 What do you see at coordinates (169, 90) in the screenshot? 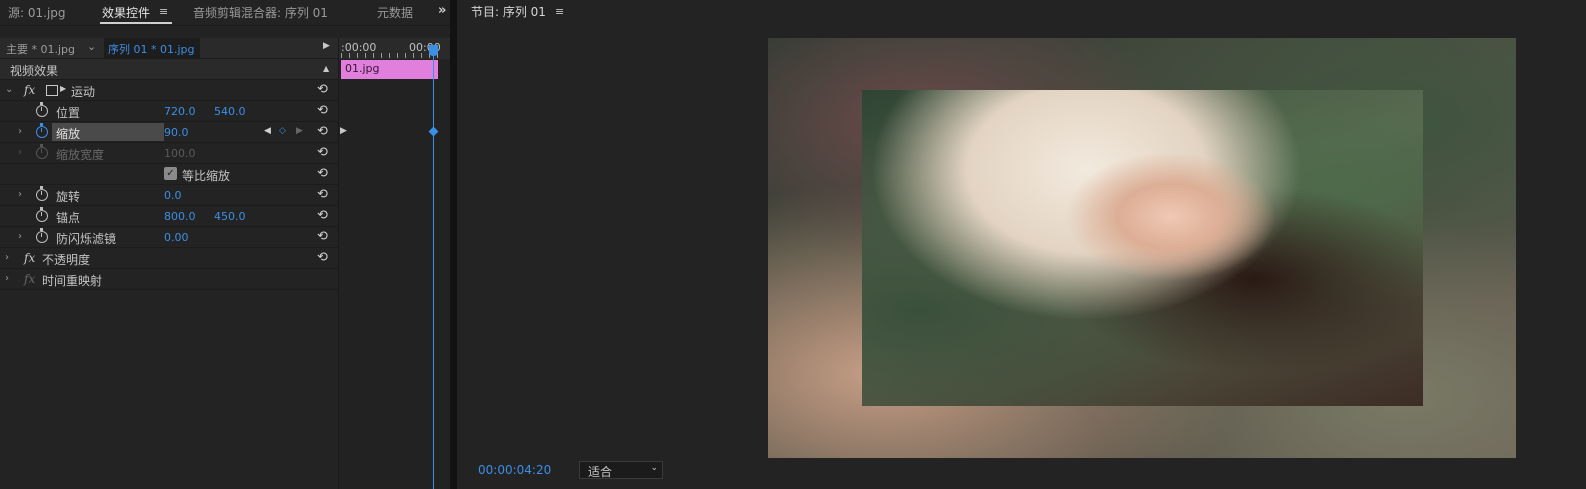
I see `motion-effect-row: ⌄ fx ▶ 运动 ⟲` at bounding box center [169, 90].